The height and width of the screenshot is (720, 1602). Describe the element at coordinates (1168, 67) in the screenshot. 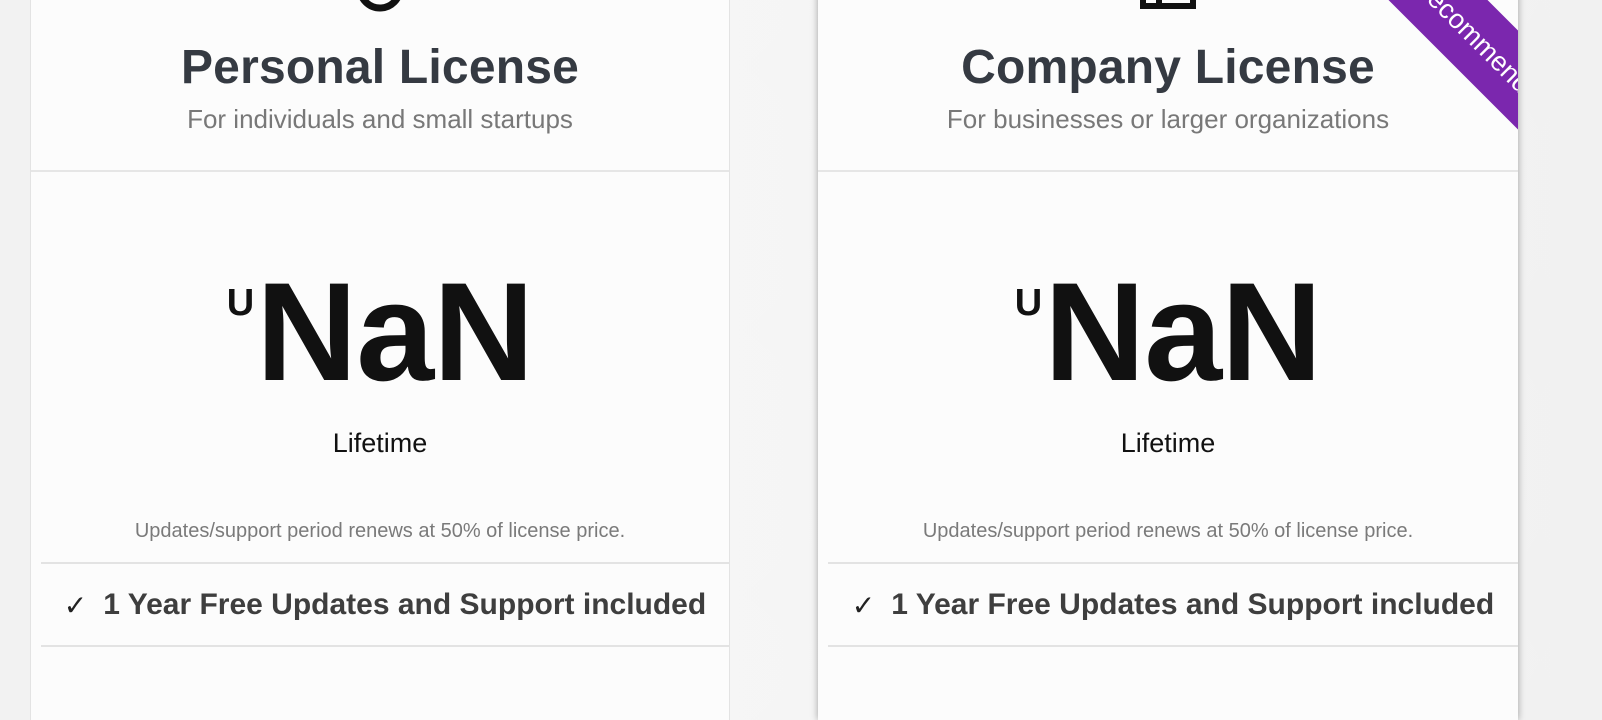

I see `card-title: Company License` at that location.